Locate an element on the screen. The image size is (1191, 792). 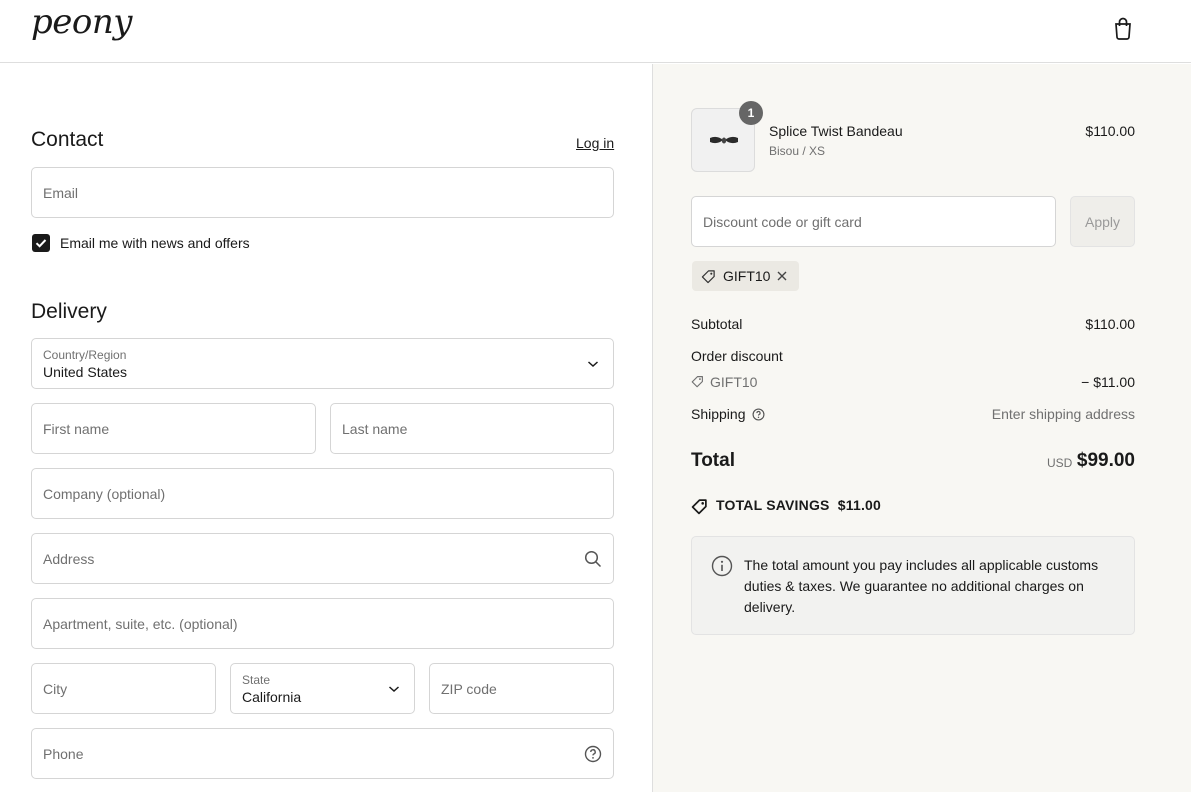
subtotal-value: $110.00 is located at coordinates (1110, 324).